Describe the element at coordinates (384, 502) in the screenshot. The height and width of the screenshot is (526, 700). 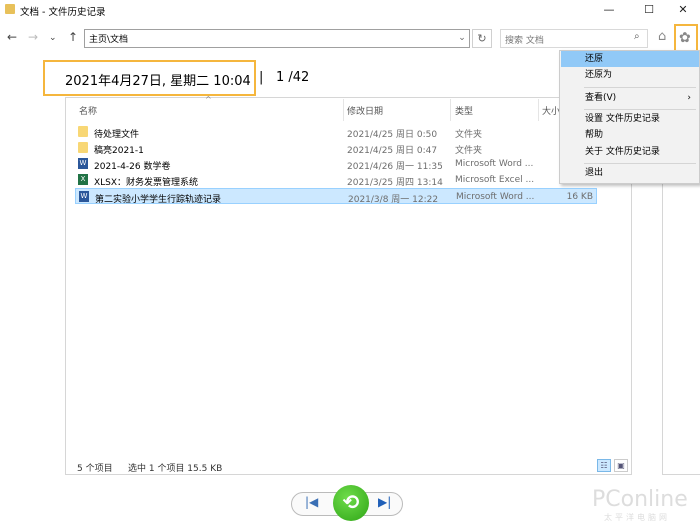
I see `next-version-button: ▶|` at that location.